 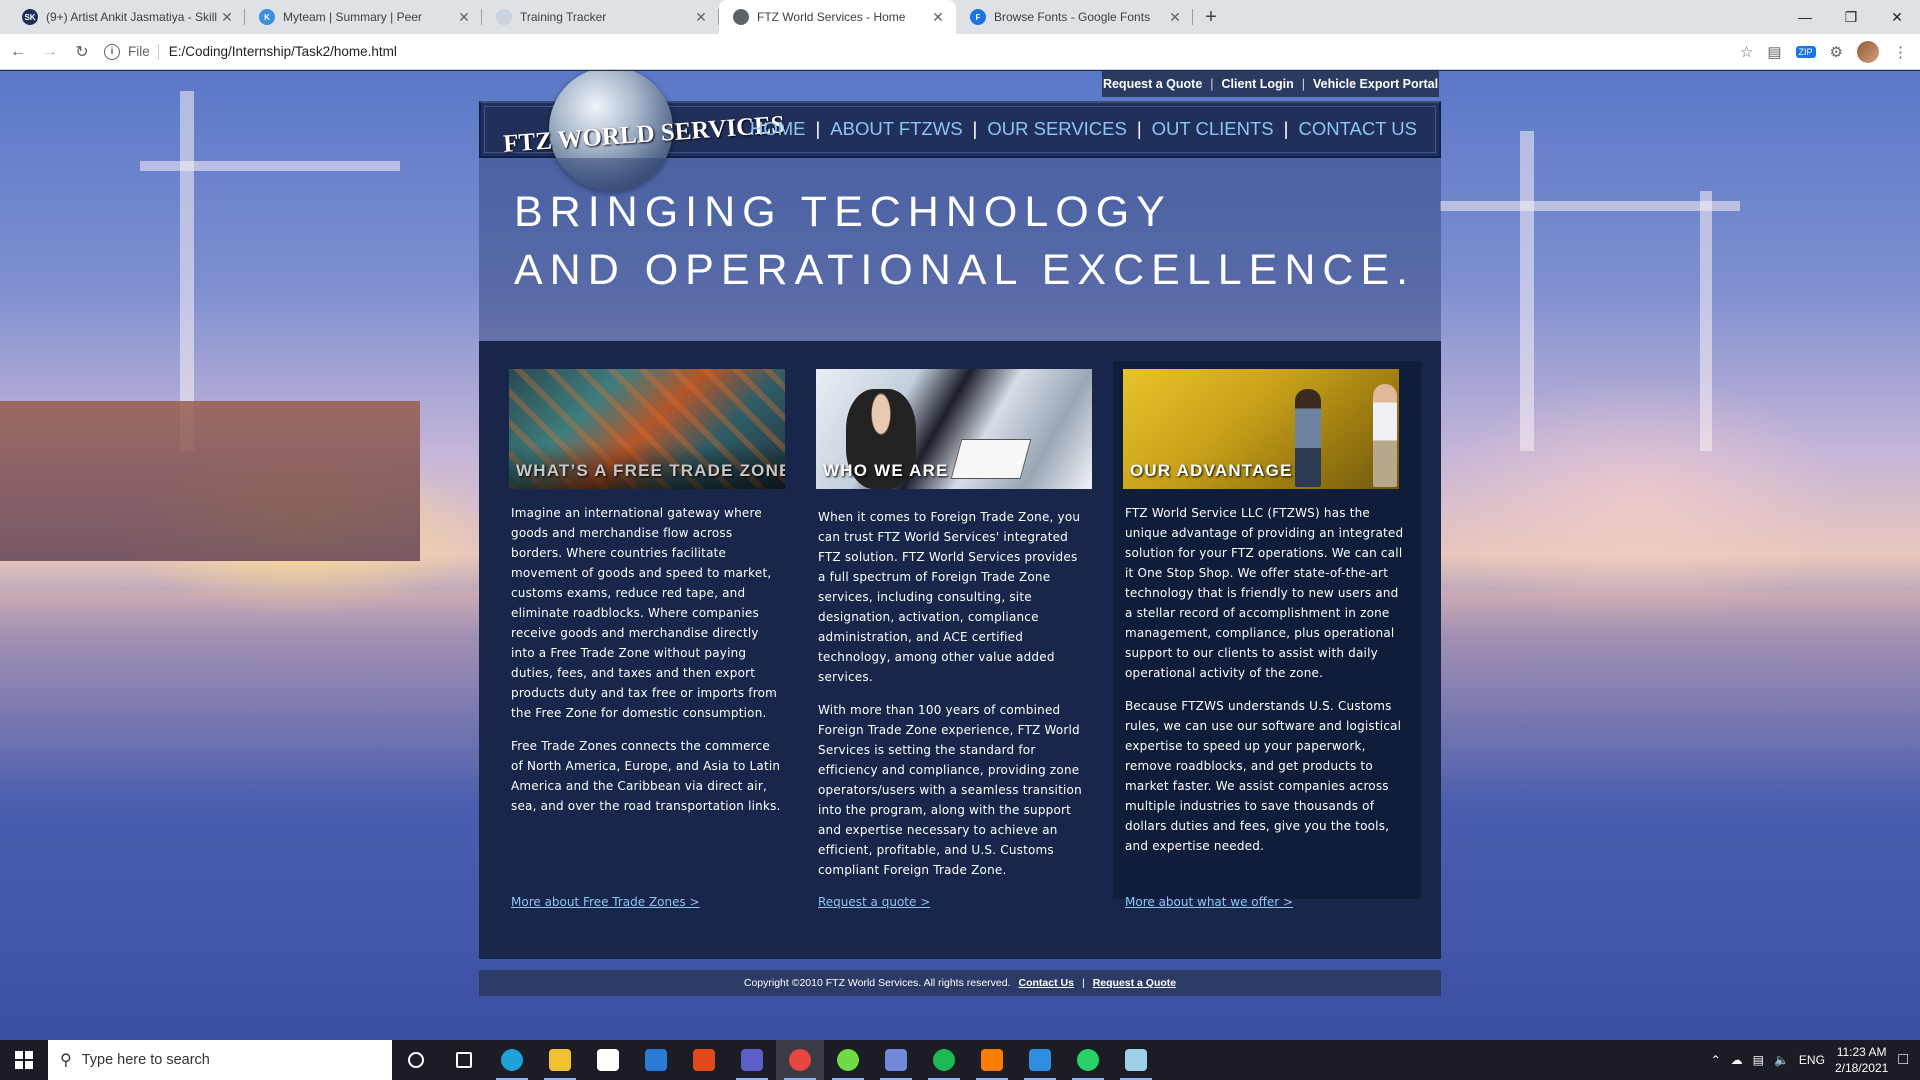 I want to click on cortana-icon, so click(x=416, y=1060).